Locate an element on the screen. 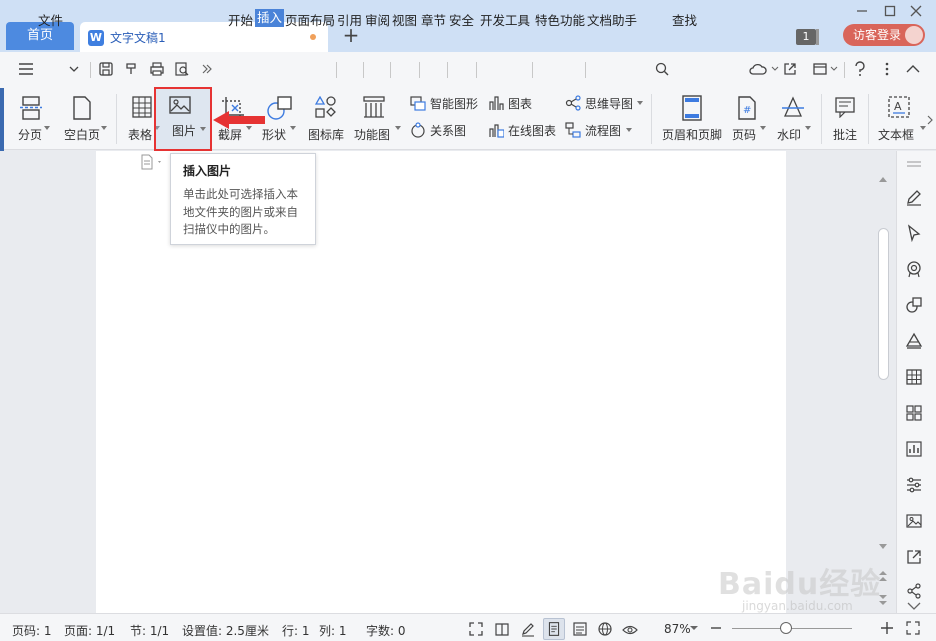 The height and width of the screenshot is (641, 936). menu-item-review: 审阅 is located at coordinates (377, 19).